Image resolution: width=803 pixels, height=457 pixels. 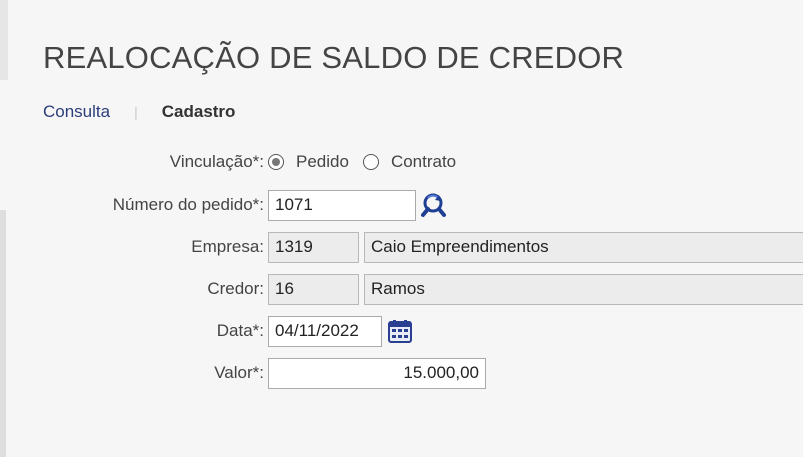 I want to click on vinculacao-label: Vinculação*:, so click(x=216, y=161).